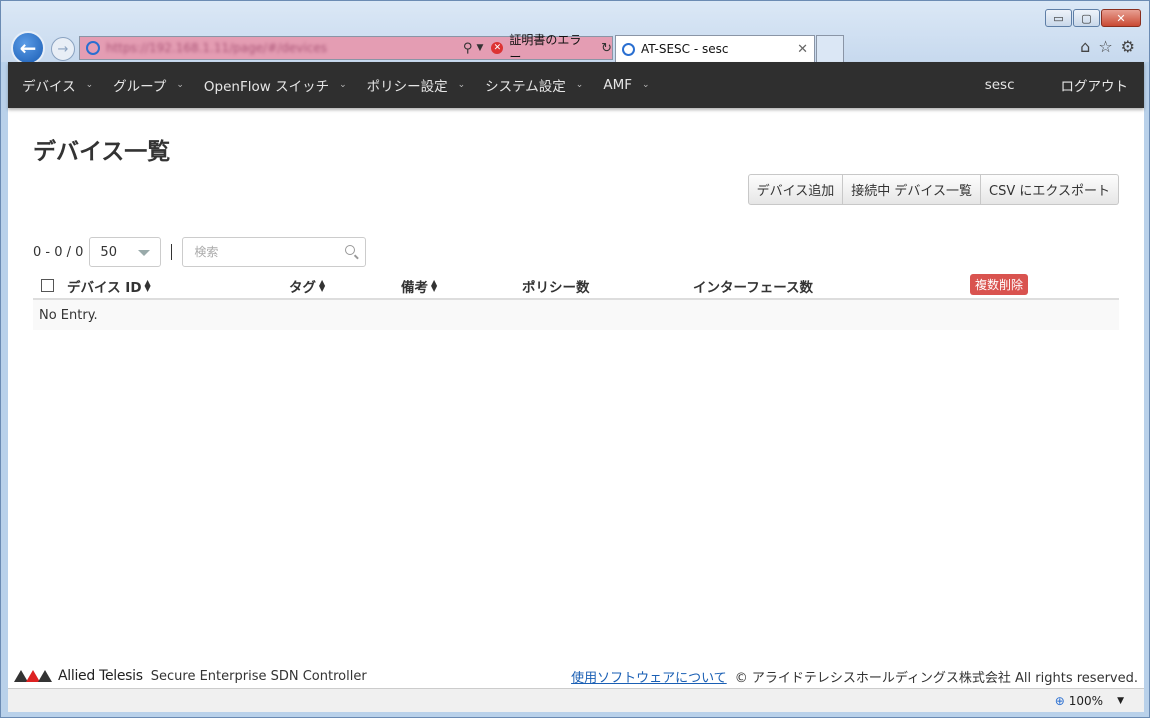 Image resolution: width=1150 pixels, height=718 pixels. What do you see at coordinates (1000, 85) in the screenshot?
I see `user-name: sesc` at bounding box center [1000, 85].